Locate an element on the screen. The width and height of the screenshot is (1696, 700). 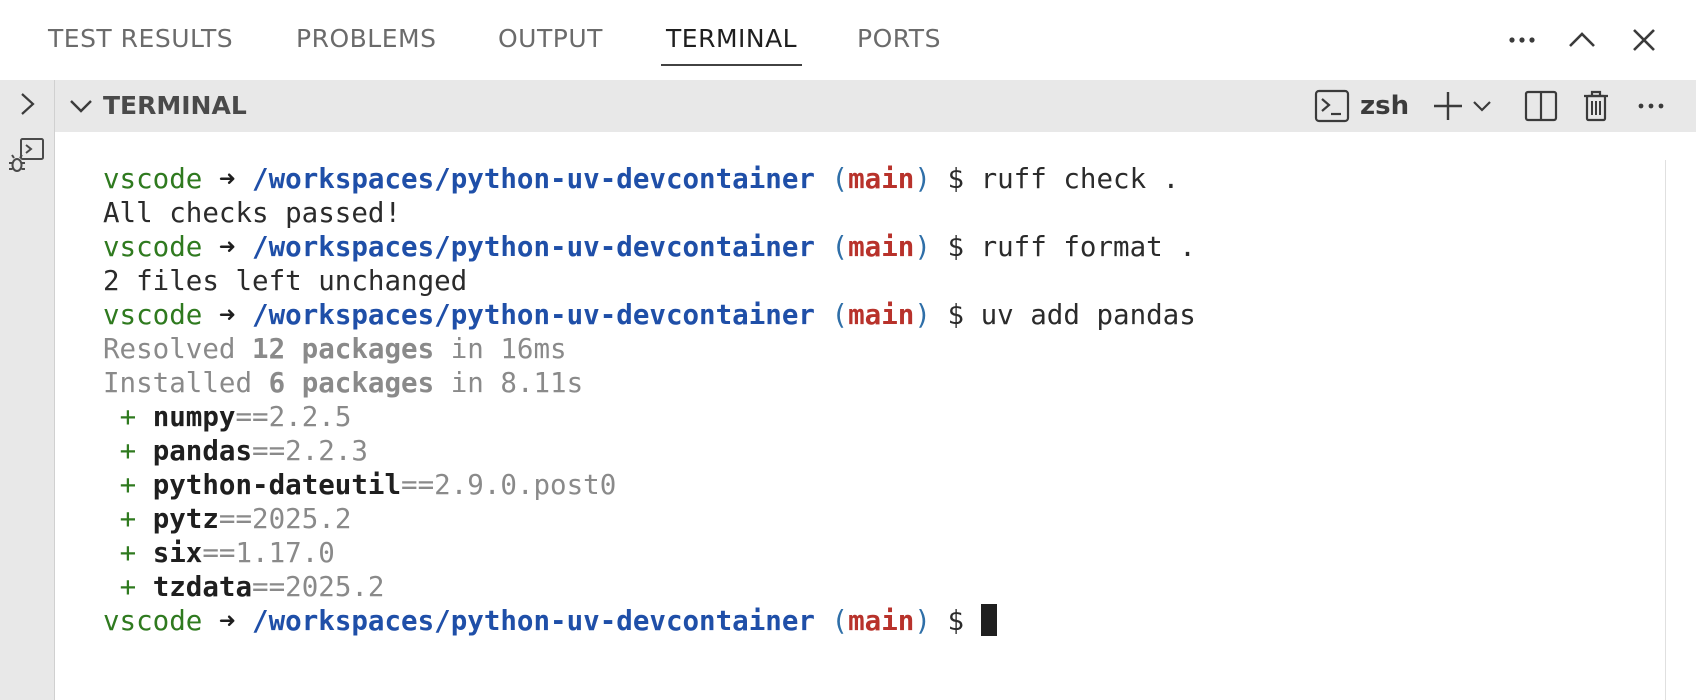
status-count: 6 packages is located at coordinates (351, 383).